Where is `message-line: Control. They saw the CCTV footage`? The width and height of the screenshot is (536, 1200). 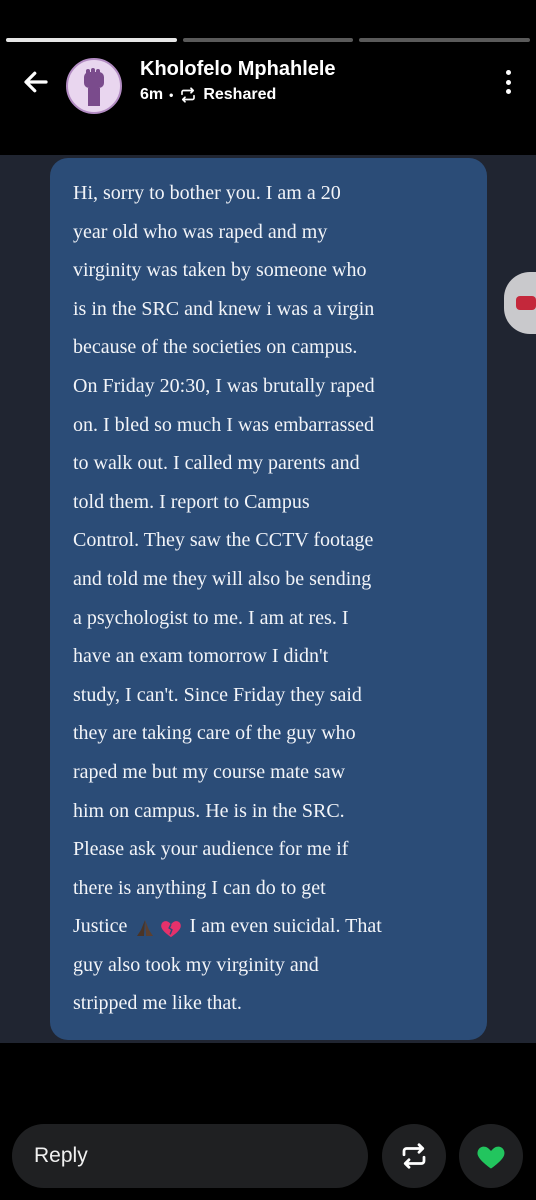 message-line: Control. They saw the CCTV footage is located at coordinates (223, 540).